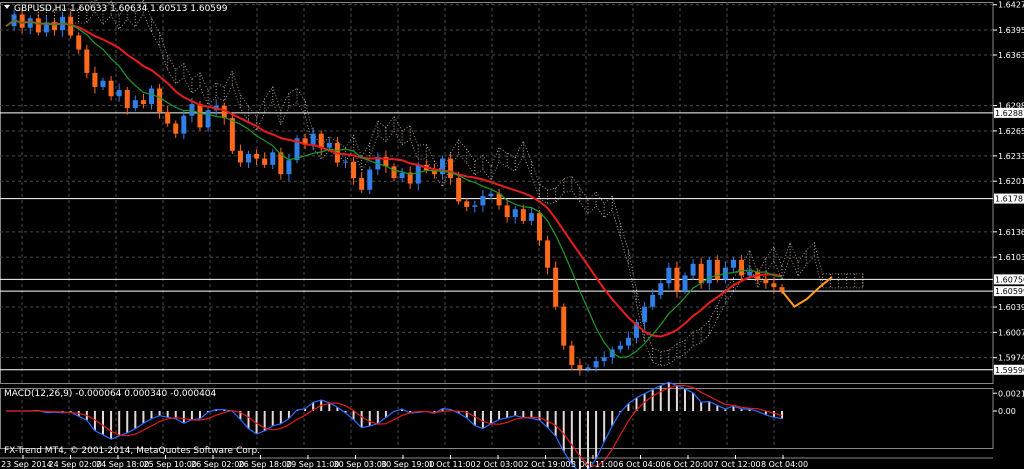  What do you see at coordinates (1011, 181) in the screenshot?
I see `price-tick-label: 1.62010` at bounding box center [1011, 181].